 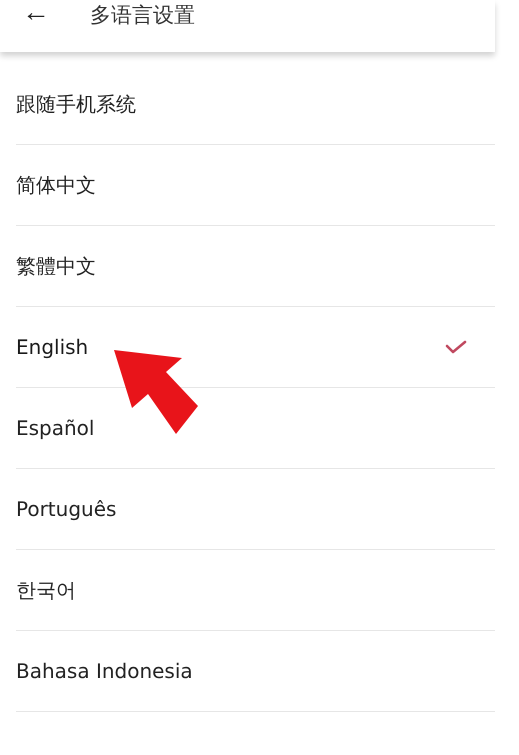 I want to click on language-option: 简体中文, so click(x=255, y=185).